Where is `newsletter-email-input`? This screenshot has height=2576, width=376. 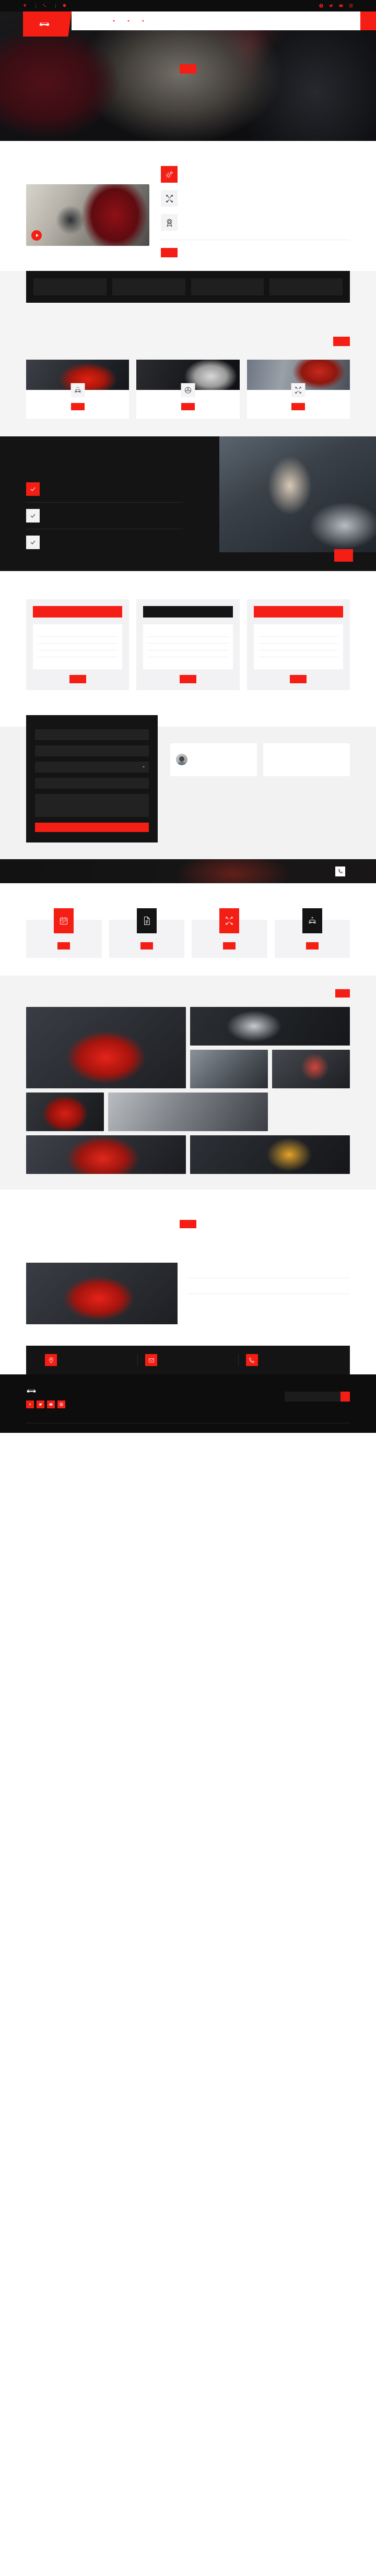 newsletter-email-input is located at coordinates (312, 1397).